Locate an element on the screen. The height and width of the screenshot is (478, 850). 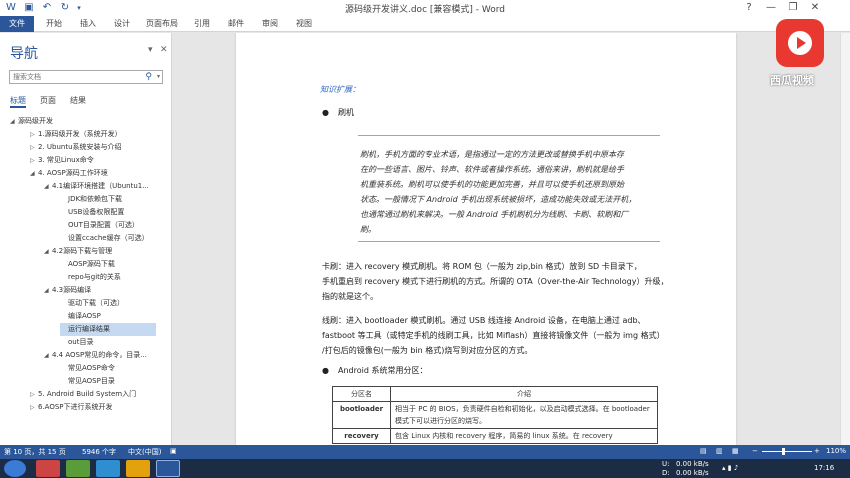
table-header-cell: 分区名 is located at coordinates (361, 394).